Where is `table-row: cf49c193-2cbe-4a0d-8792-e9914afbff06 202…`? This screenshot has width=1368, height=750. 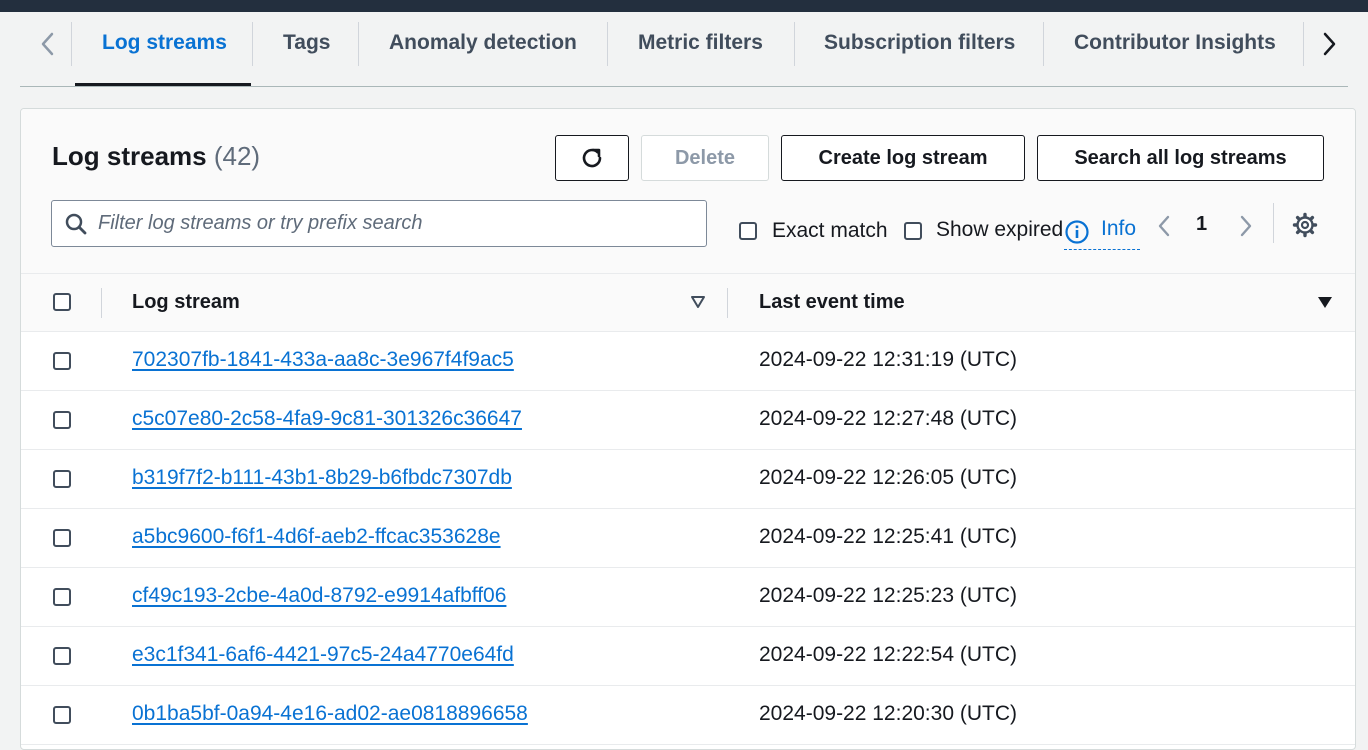 table-row: cf49c193-2cbe-4a0d-8792-e9914afbff06 202… is located at coordinates (688, 597).